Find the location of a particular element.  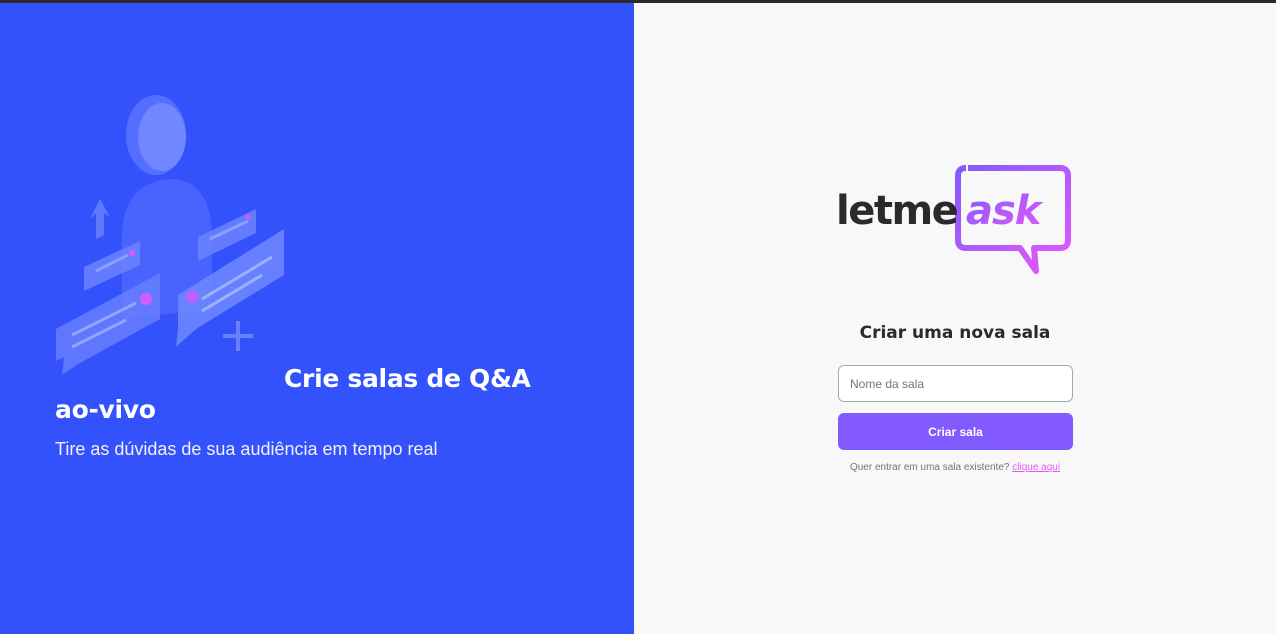

hero-title: Crie salas de Q&A ao-vivo is located at coordinates (293, 394).